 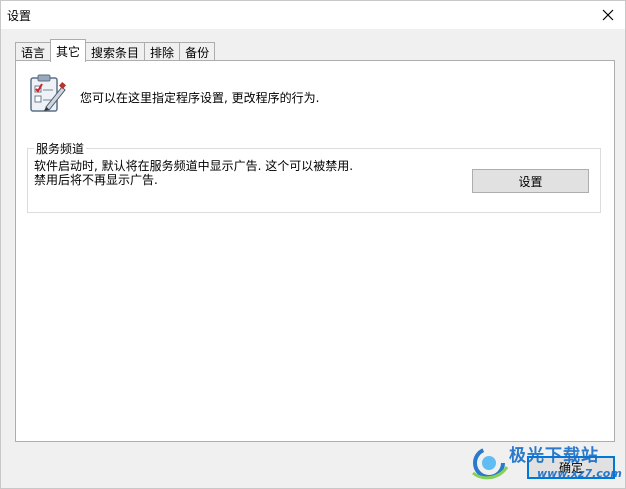 I want to click on tab-label: 搜索条目, so click(x=115, y=52).